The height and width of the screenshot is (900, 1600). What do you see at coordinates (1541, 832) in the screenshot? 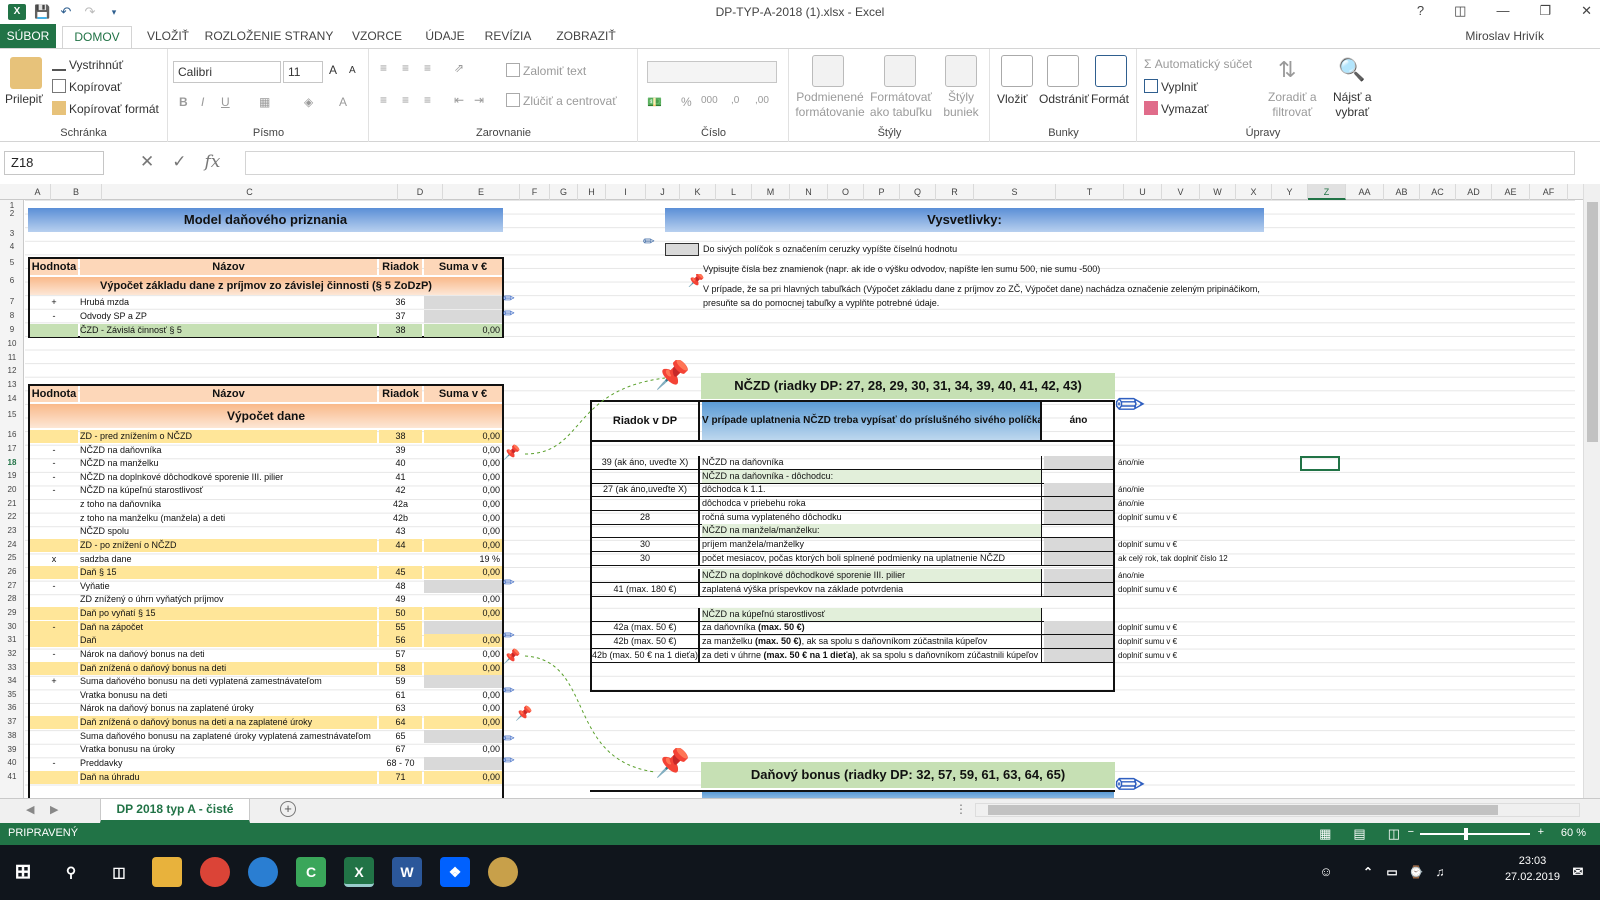
I see `zoom-in-icon: +` at bounding box center [1541, 832].